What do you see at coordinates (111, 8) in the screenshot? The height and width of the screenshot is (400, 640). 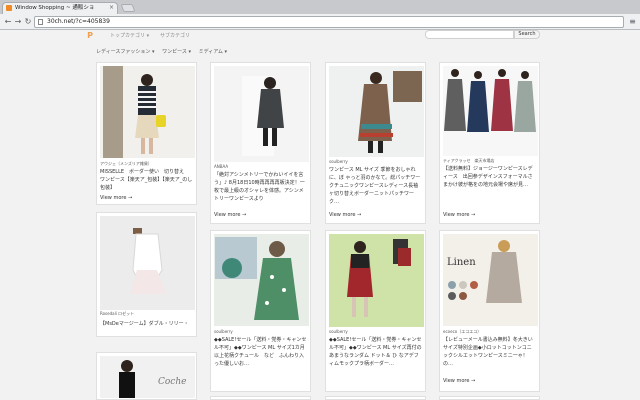 I see `close-icon: ×` at bounding box center [111, 8].